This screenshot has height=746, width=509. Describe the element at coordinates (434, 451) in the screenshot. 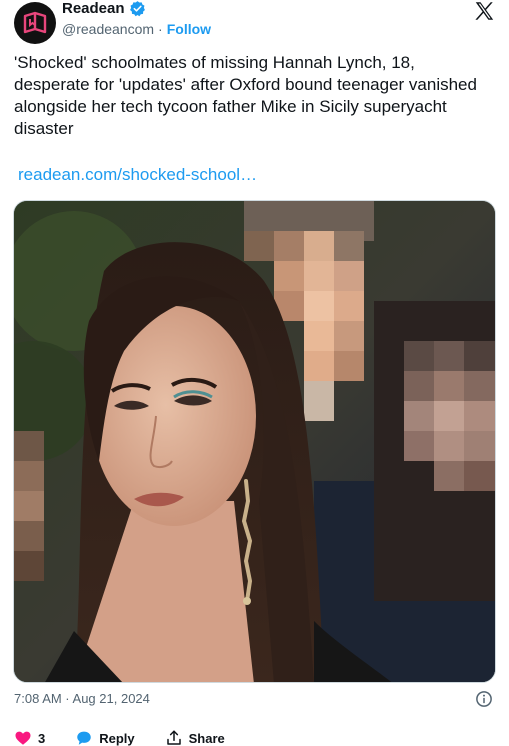

I see `pixelated-face-right` at that location.